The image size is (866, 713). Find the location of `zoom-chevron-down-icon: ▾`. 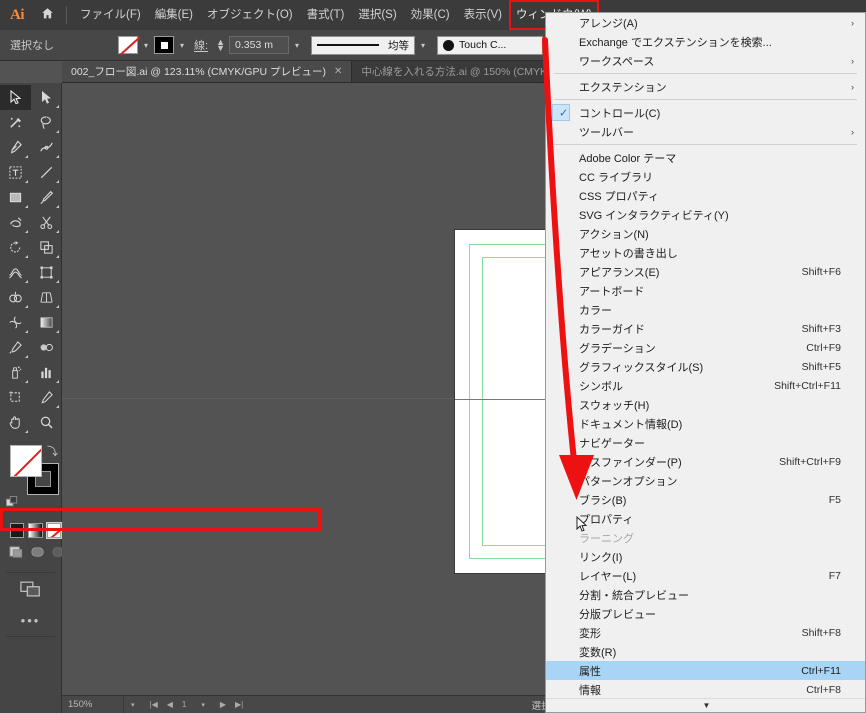

zoom-chevron-down-icon: ▾ is located at coordinates (133, 705).